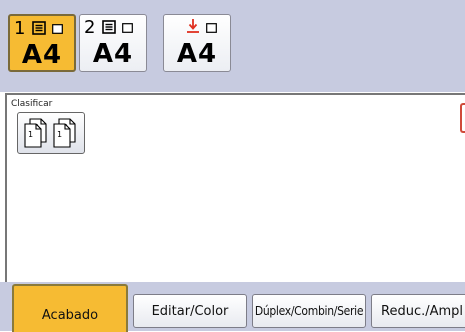 The image size is (465, 332). I want to click on tab-duplex-combine-series: Dúplex/Combin/Serie, so click(309, 311).